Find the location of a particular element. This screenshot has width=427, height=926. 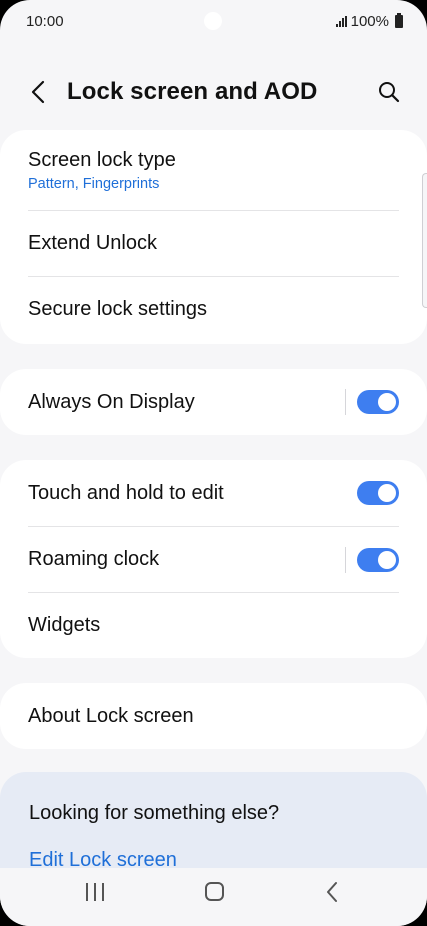

battery-percent: 100% is located at coordinates (369, 21).